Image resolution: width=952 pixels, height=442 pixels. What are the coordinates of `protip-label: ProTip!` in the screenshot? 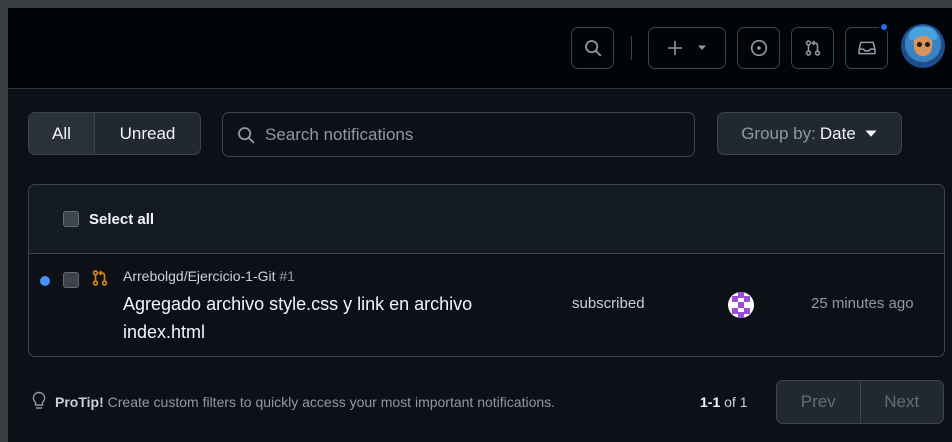 It's located at (79, 402).